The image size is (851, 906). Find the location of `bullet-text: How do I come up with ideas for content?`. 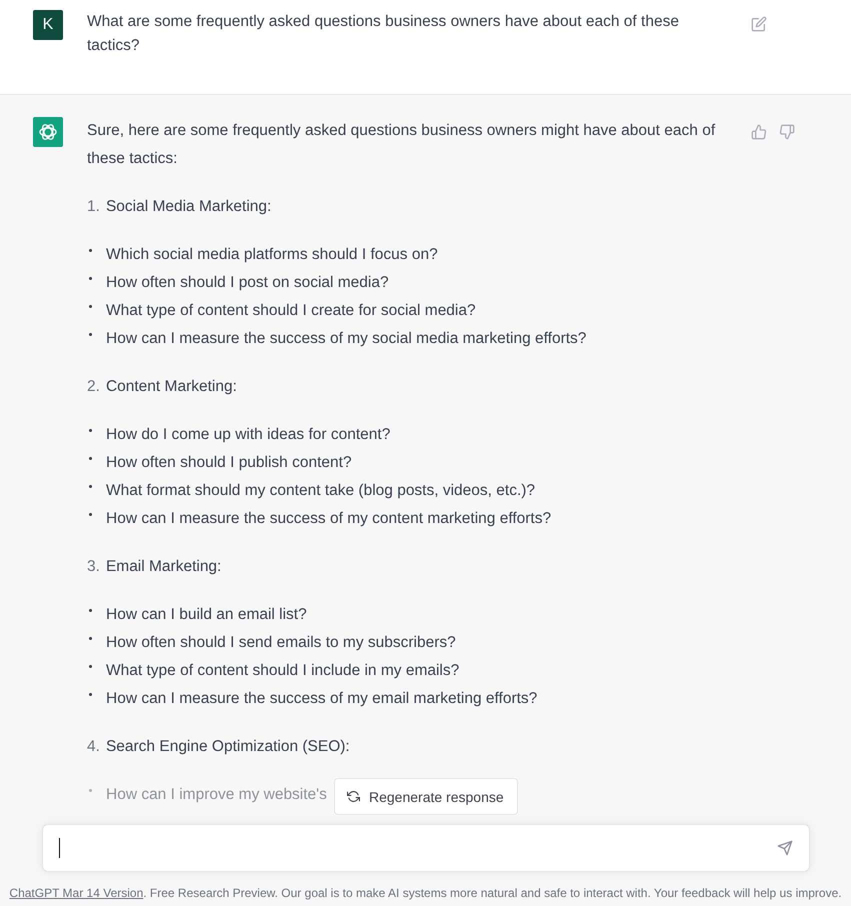

bullet-text: How do I come up with ideas for content? is located at coordinates (248, 435).